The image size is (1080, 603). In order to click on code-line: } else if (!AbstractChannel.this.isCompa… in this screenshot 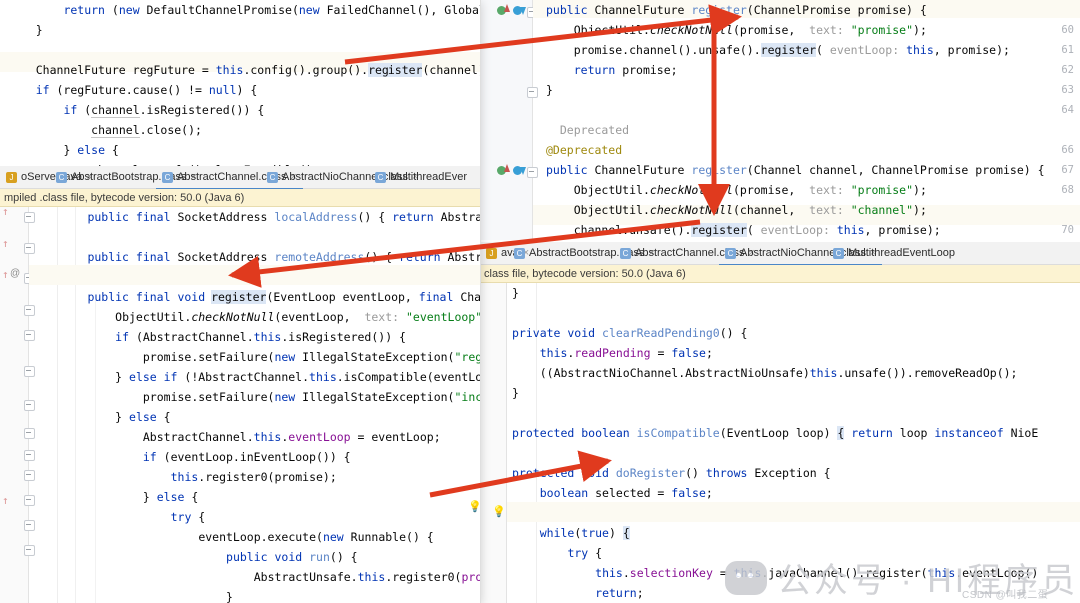, I will do `click(256, 377)`.